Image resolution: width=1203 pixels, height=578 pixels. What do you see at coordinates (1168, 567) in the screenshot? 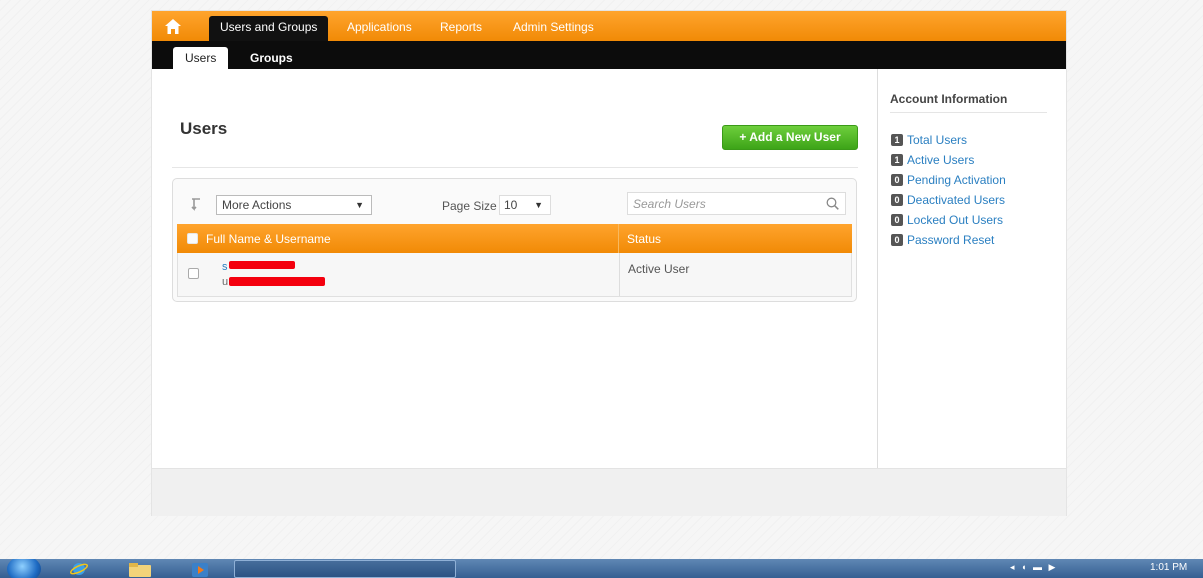
I see `taskbar-clock: 1:01 PM` at bounding box center [1168, 567].